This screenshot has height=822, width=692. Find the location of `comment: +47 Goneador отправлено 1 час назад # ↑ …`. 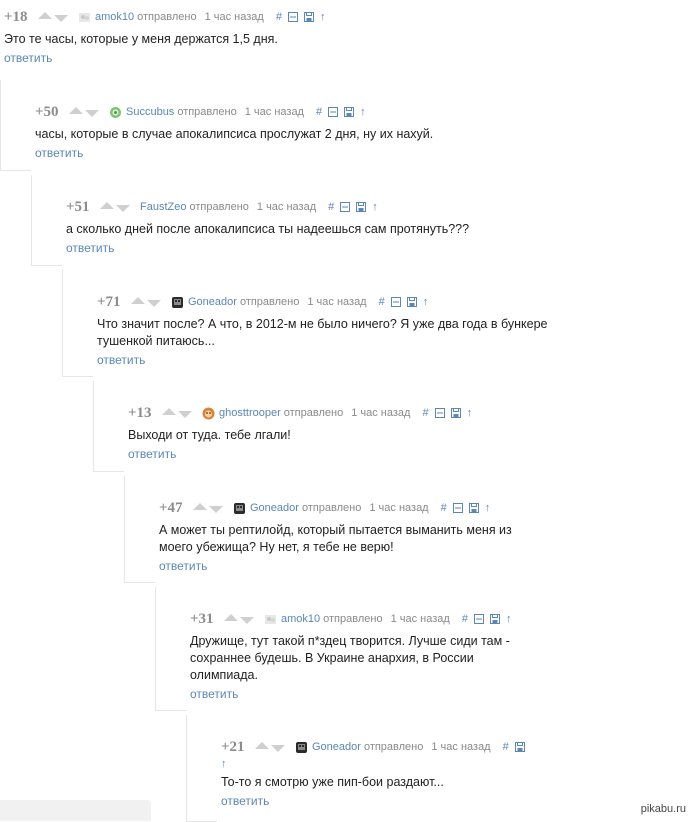

comment: +47 Goneador отправлено 1 час назад # ↑ … is located at coordinates (425, 536).